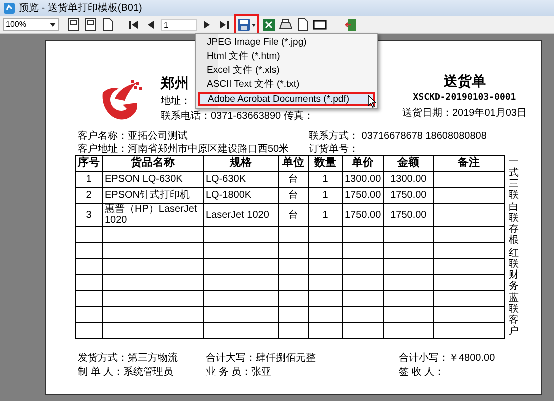  Describe the element at coordinates (464, 113) in the screenshot. I see `delivery-date: 送货日期：2019年01月03日` at that location.